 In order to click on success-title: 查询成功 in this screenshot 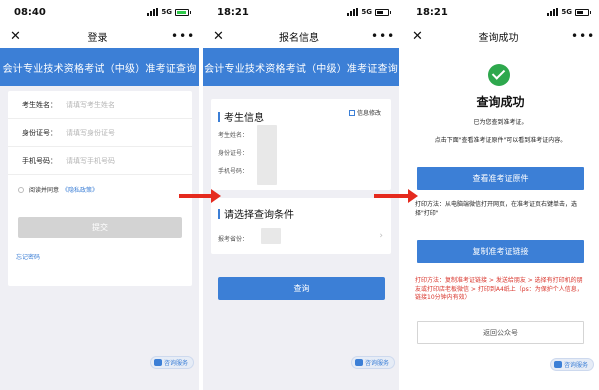, I will do `click(500, 102)`.